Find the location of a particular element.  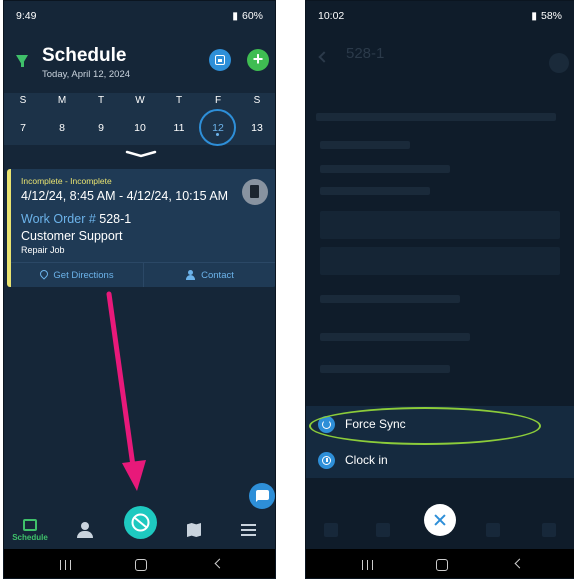

week-date: 8 is located at coordinates (62, 128).